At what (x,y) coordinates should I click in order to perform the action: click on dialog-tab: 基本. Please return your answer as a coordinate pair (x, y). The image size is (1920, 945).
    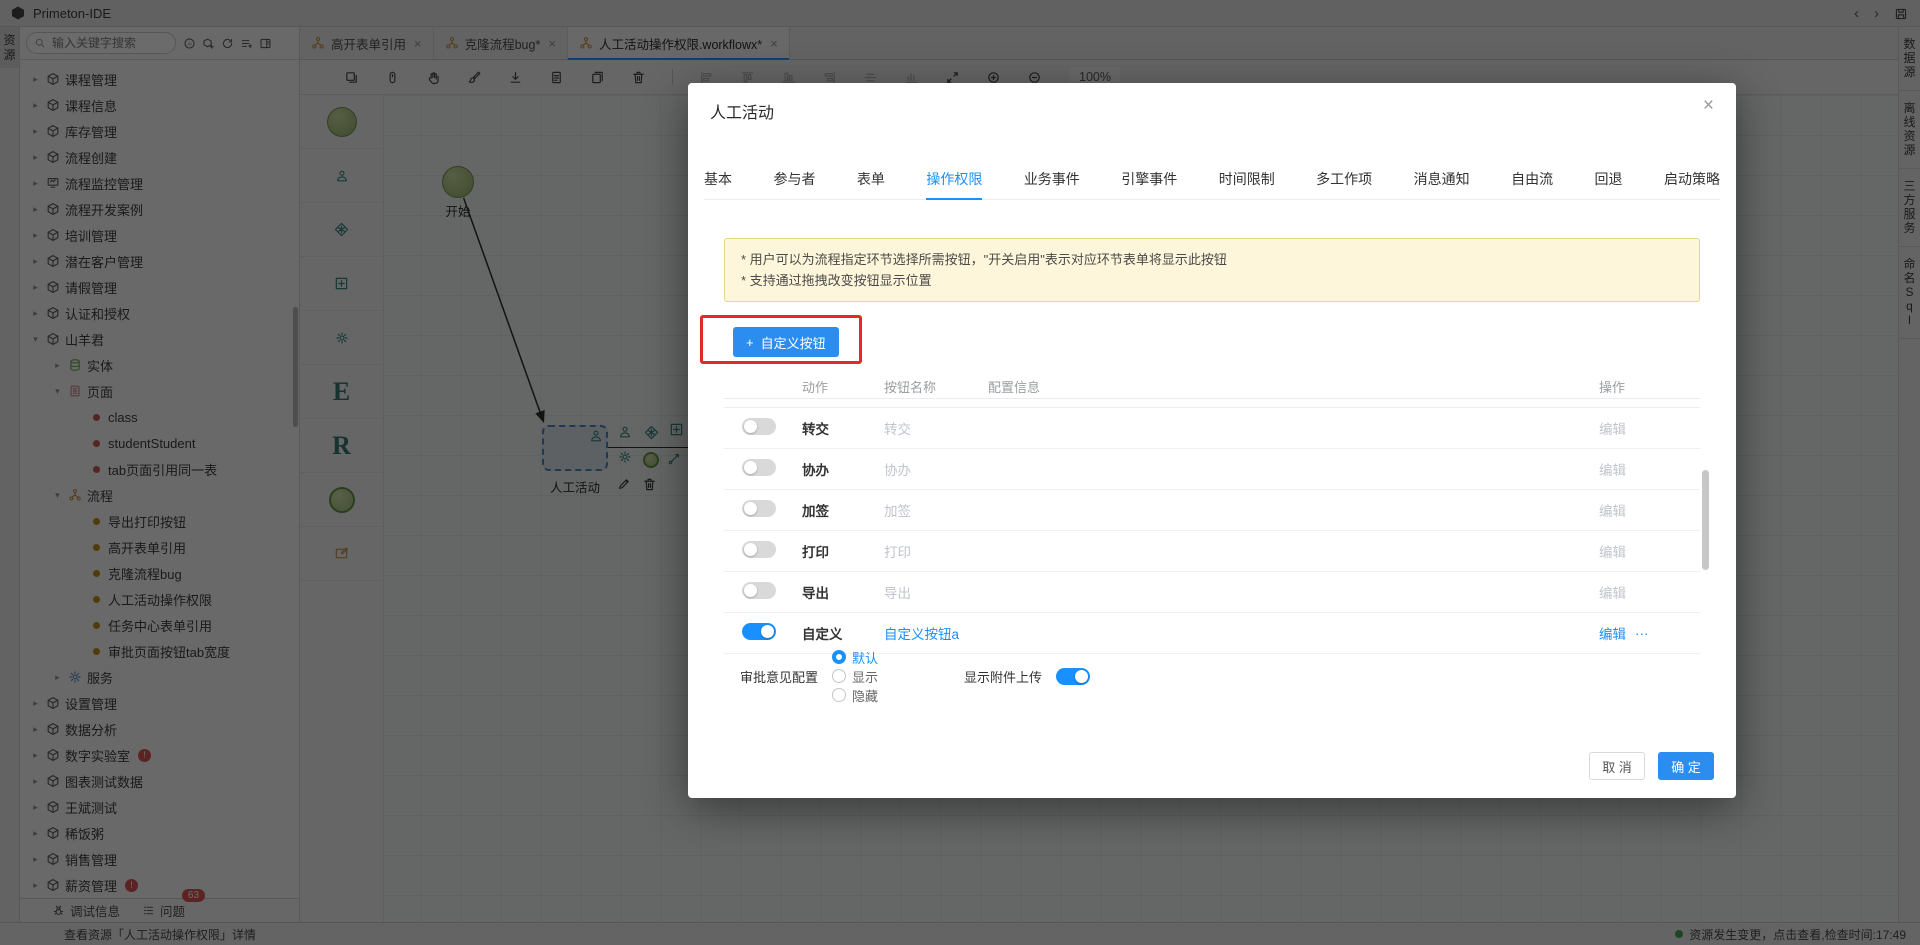
    Looking at the image, I should click on (718, 178).